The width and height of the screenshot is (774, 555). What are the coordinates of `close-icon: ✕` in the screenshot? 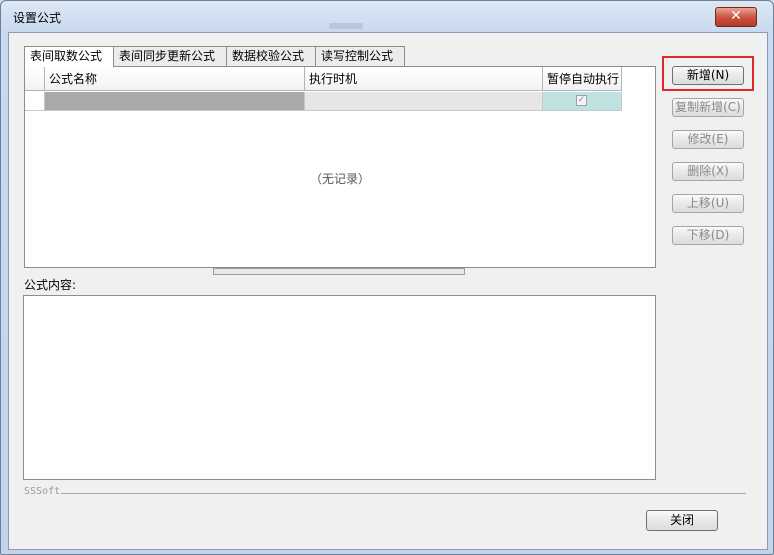 It's located at (736, 16).